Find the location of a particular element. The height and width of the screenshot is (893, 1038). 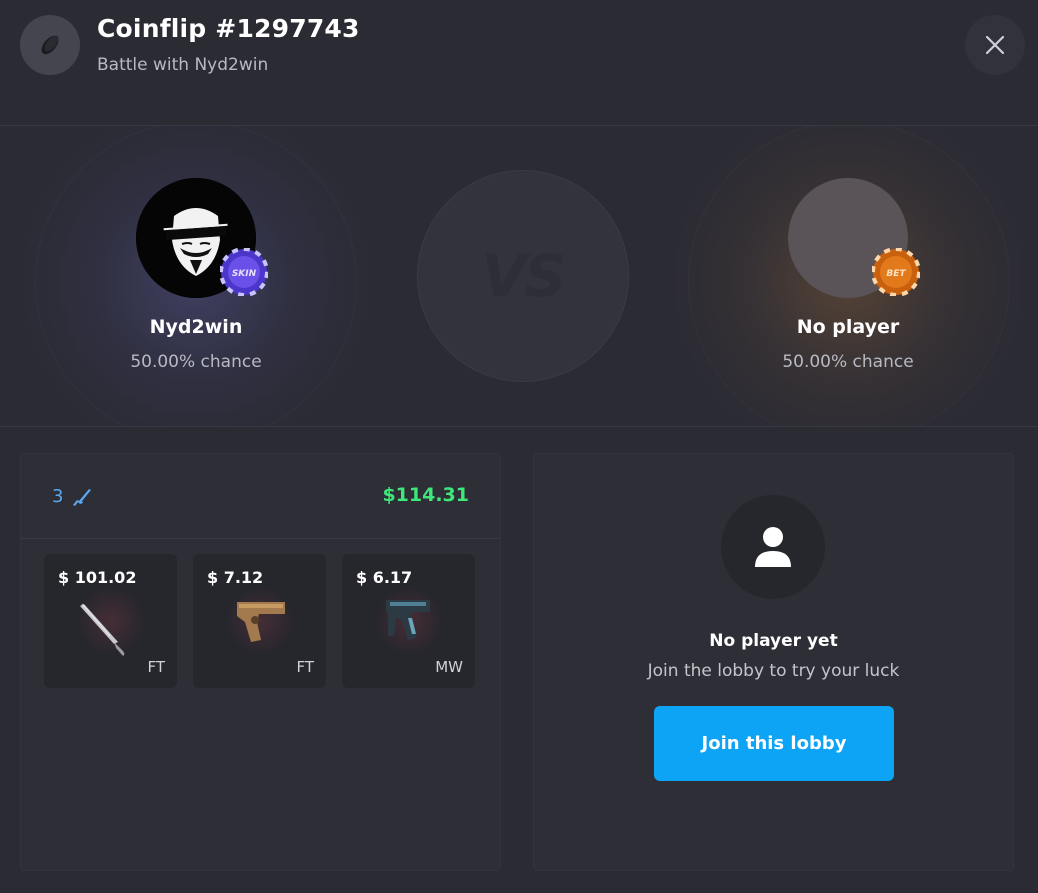

svg-text: SKIN is located at coordinates (244, 274).